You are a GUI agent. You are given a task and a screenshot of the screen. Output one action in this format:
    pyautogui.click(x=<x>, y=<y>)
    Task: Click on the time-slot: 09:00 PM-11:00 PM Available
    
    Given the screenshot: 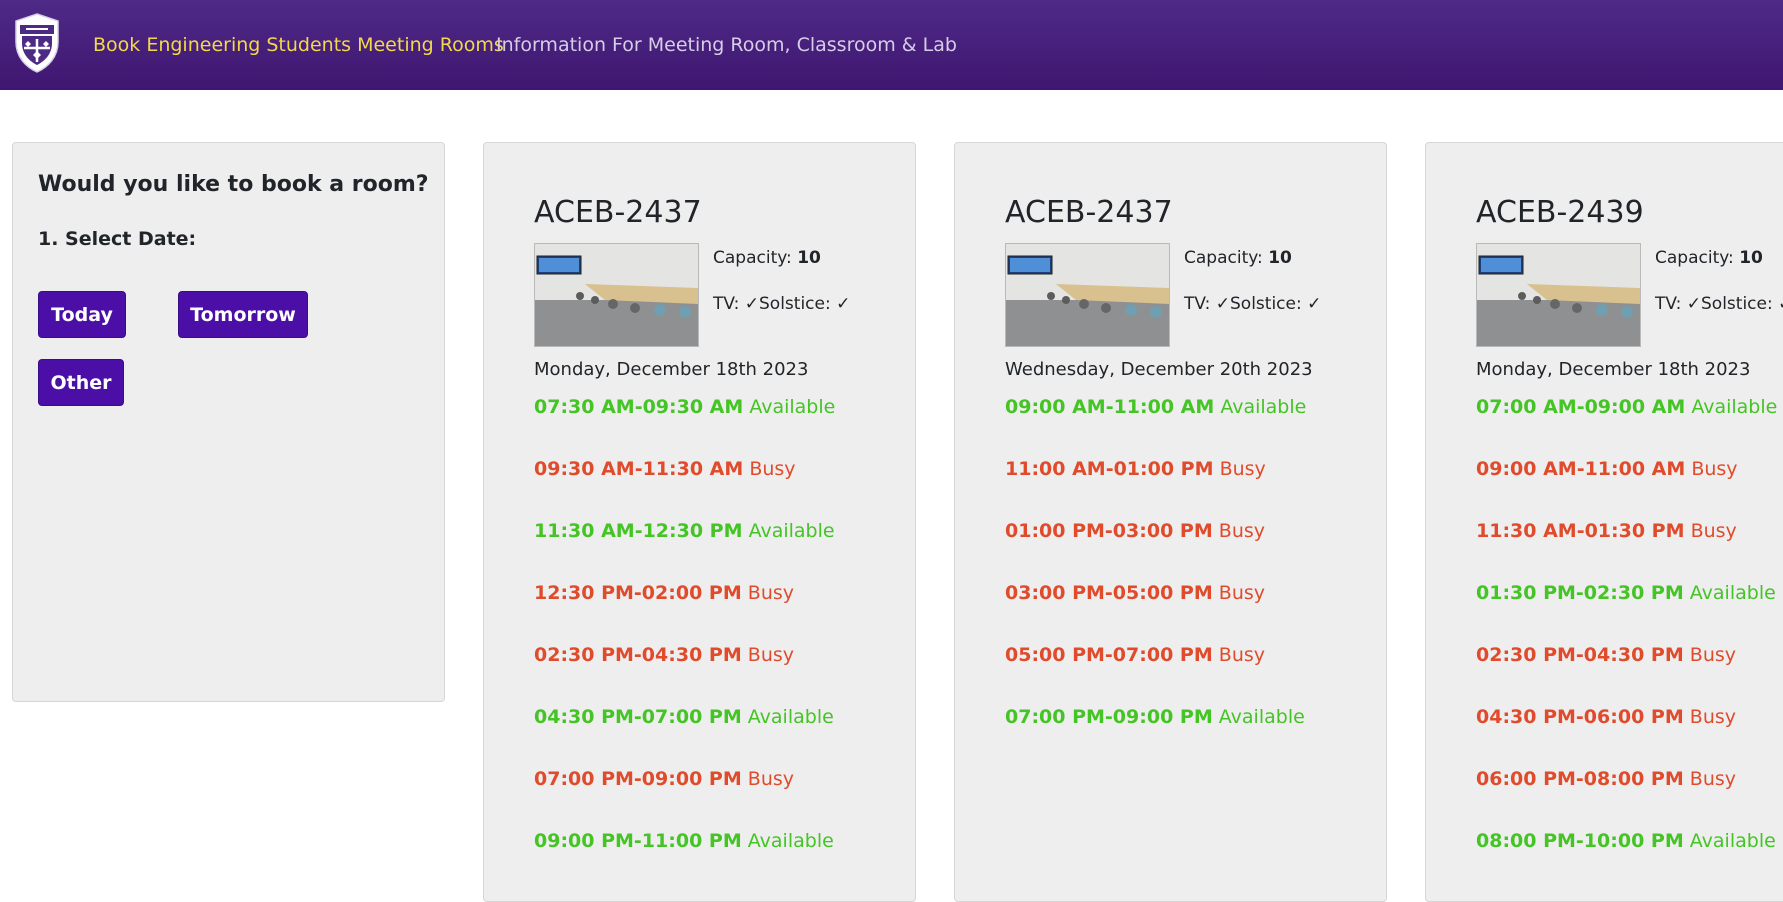 What is the action you would take?
    pyautogui.click(x=684, y=841)
    